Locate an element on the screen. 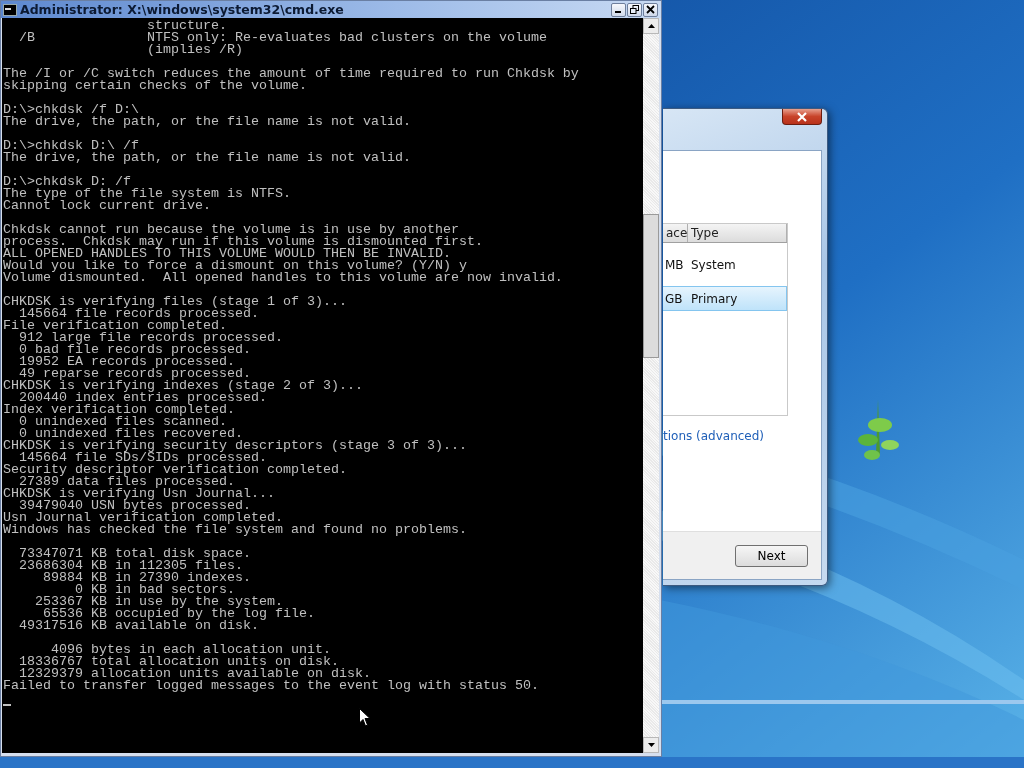 The image size is (1024, 768). column-header: ace is located at coordinates (675, 233).